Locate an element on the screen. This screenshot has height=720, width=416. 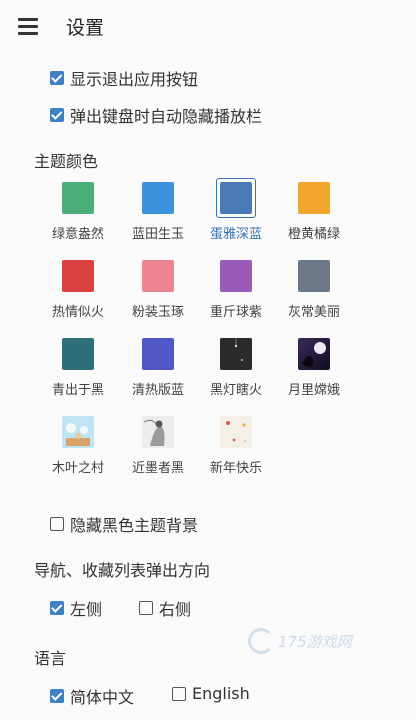
lang-zh-option: 简体中文 is located at coordinates (92, 696).